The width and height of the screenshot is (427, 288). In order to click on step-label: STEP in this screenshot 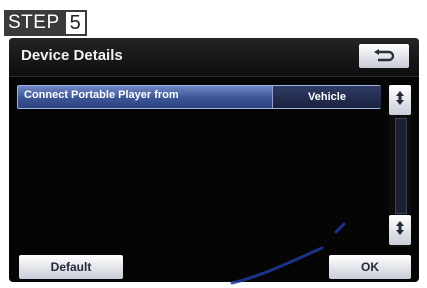, I will do `click(34, 23)`.